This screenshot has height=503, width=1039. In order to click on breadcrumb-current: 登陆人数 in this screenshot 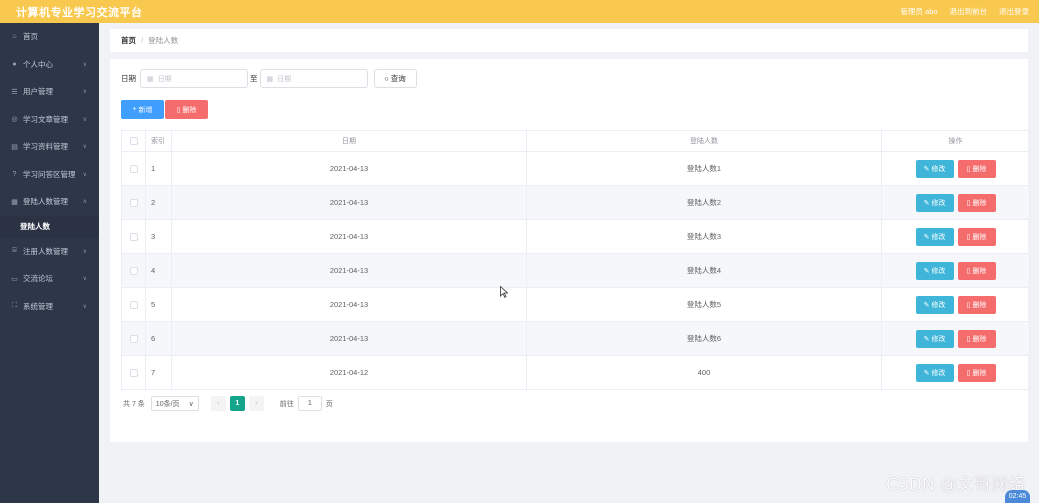, I will do `click(163, 40)`.